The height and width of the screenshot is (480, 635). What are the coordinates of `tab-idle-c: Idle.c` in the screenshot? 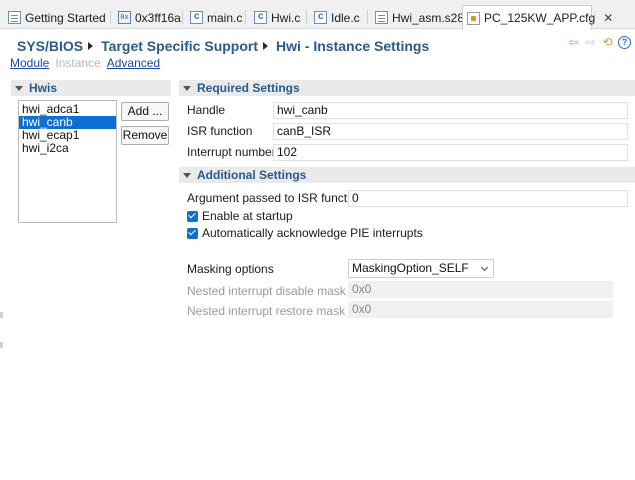 It's located at (335, 17).